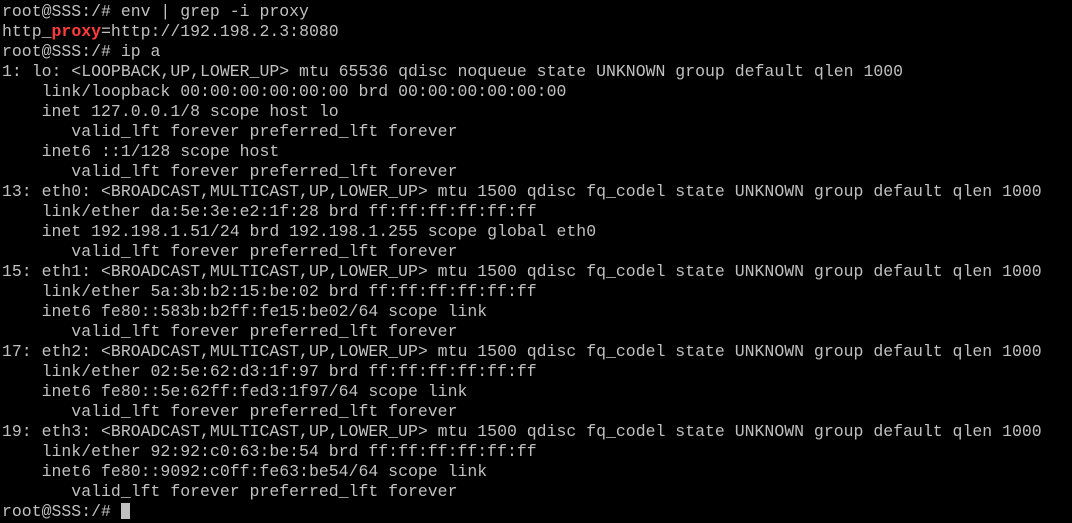 The width and height of the screenshot is (1072, 523). What do you see at coordinates (537, 52) in the screenshot?
I see `terminal-line: root@SSS:/# ip a` at bounding box center [537, 52].